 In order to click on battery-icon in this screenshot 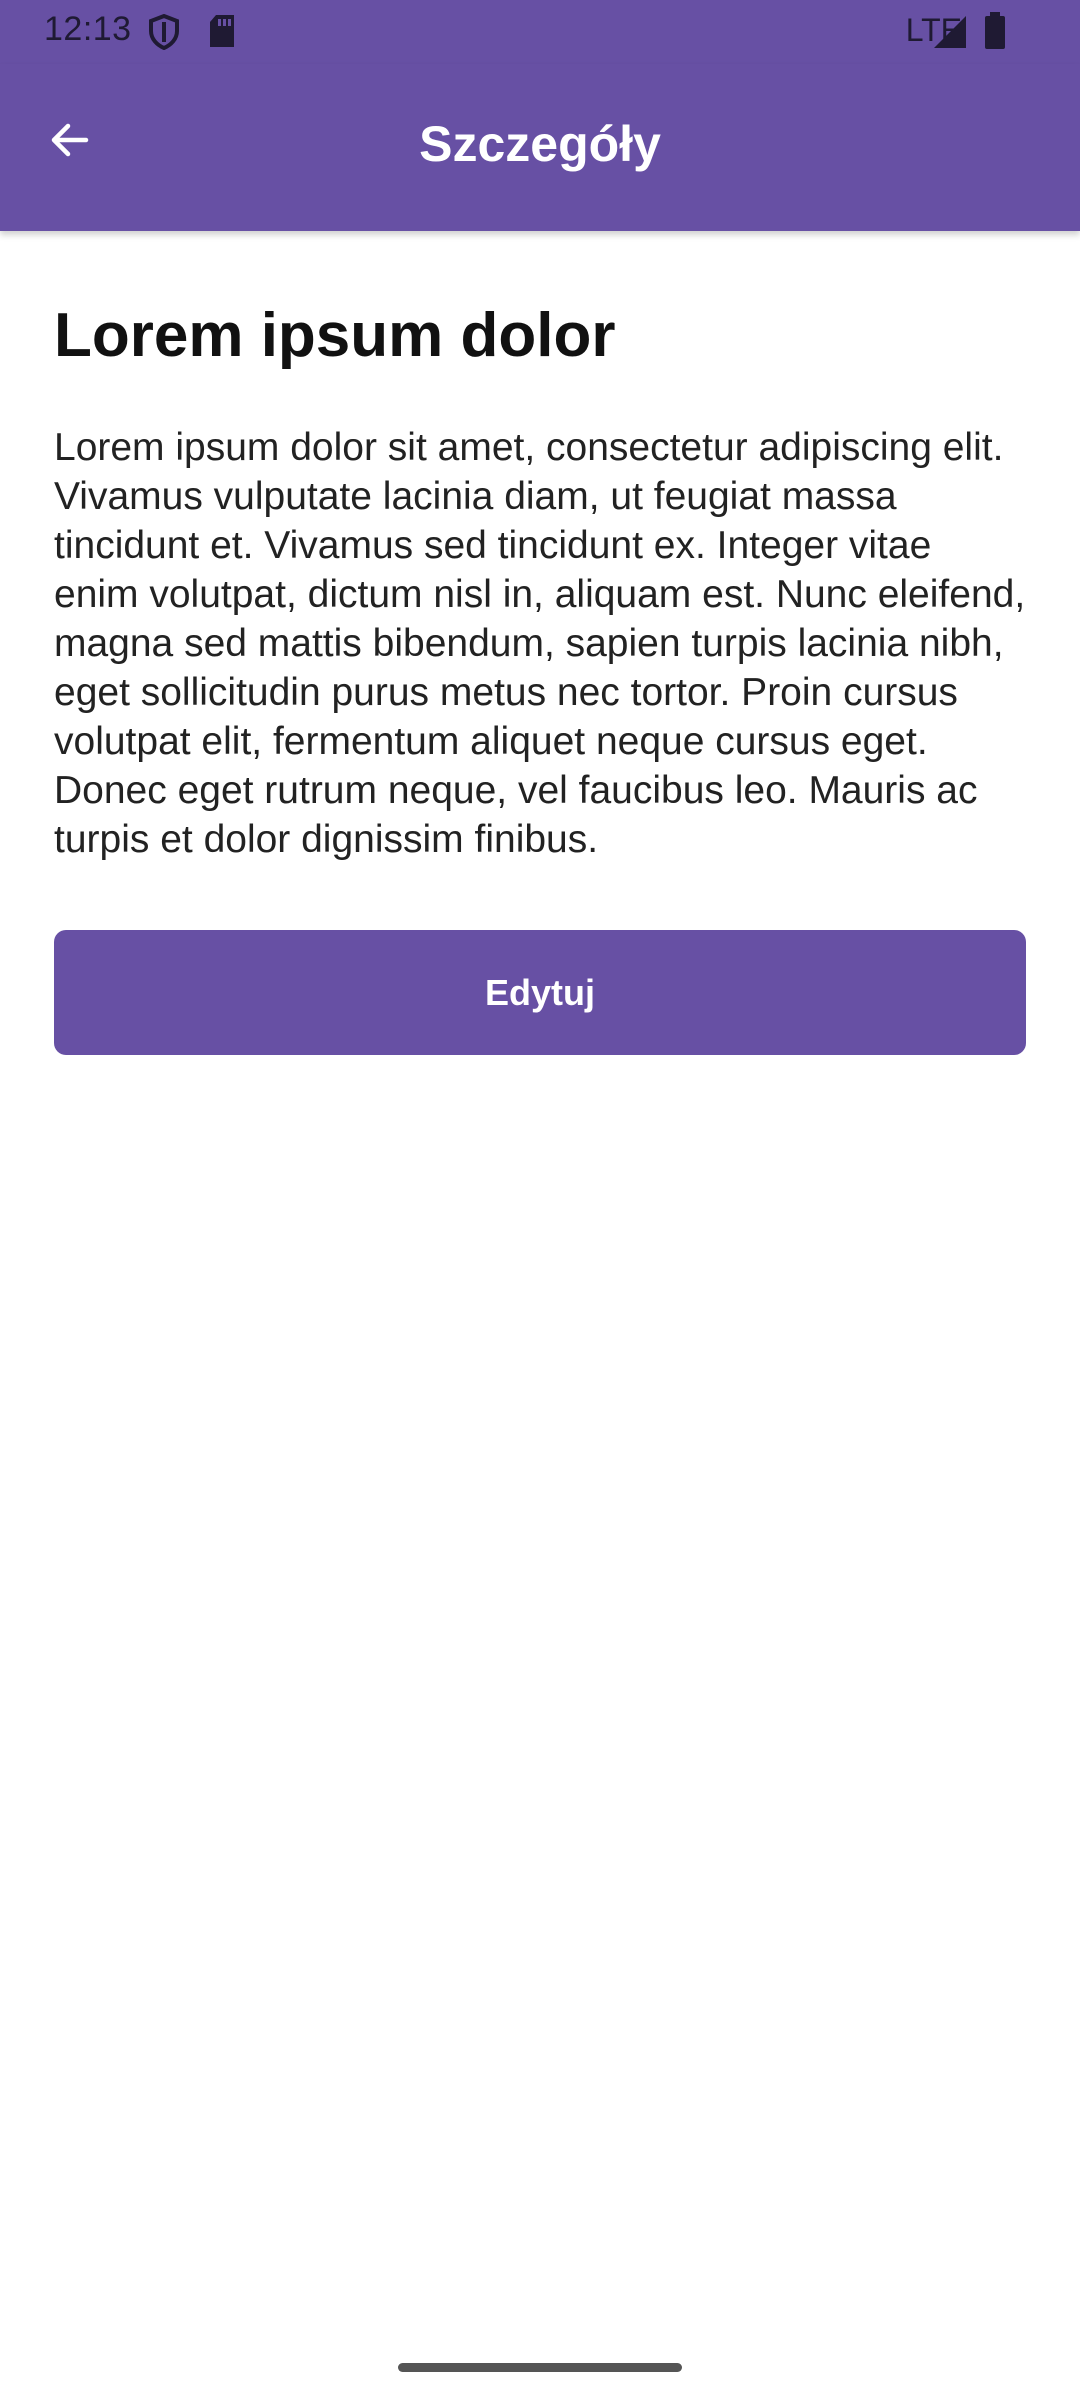, I will do `click(995, 33)`.